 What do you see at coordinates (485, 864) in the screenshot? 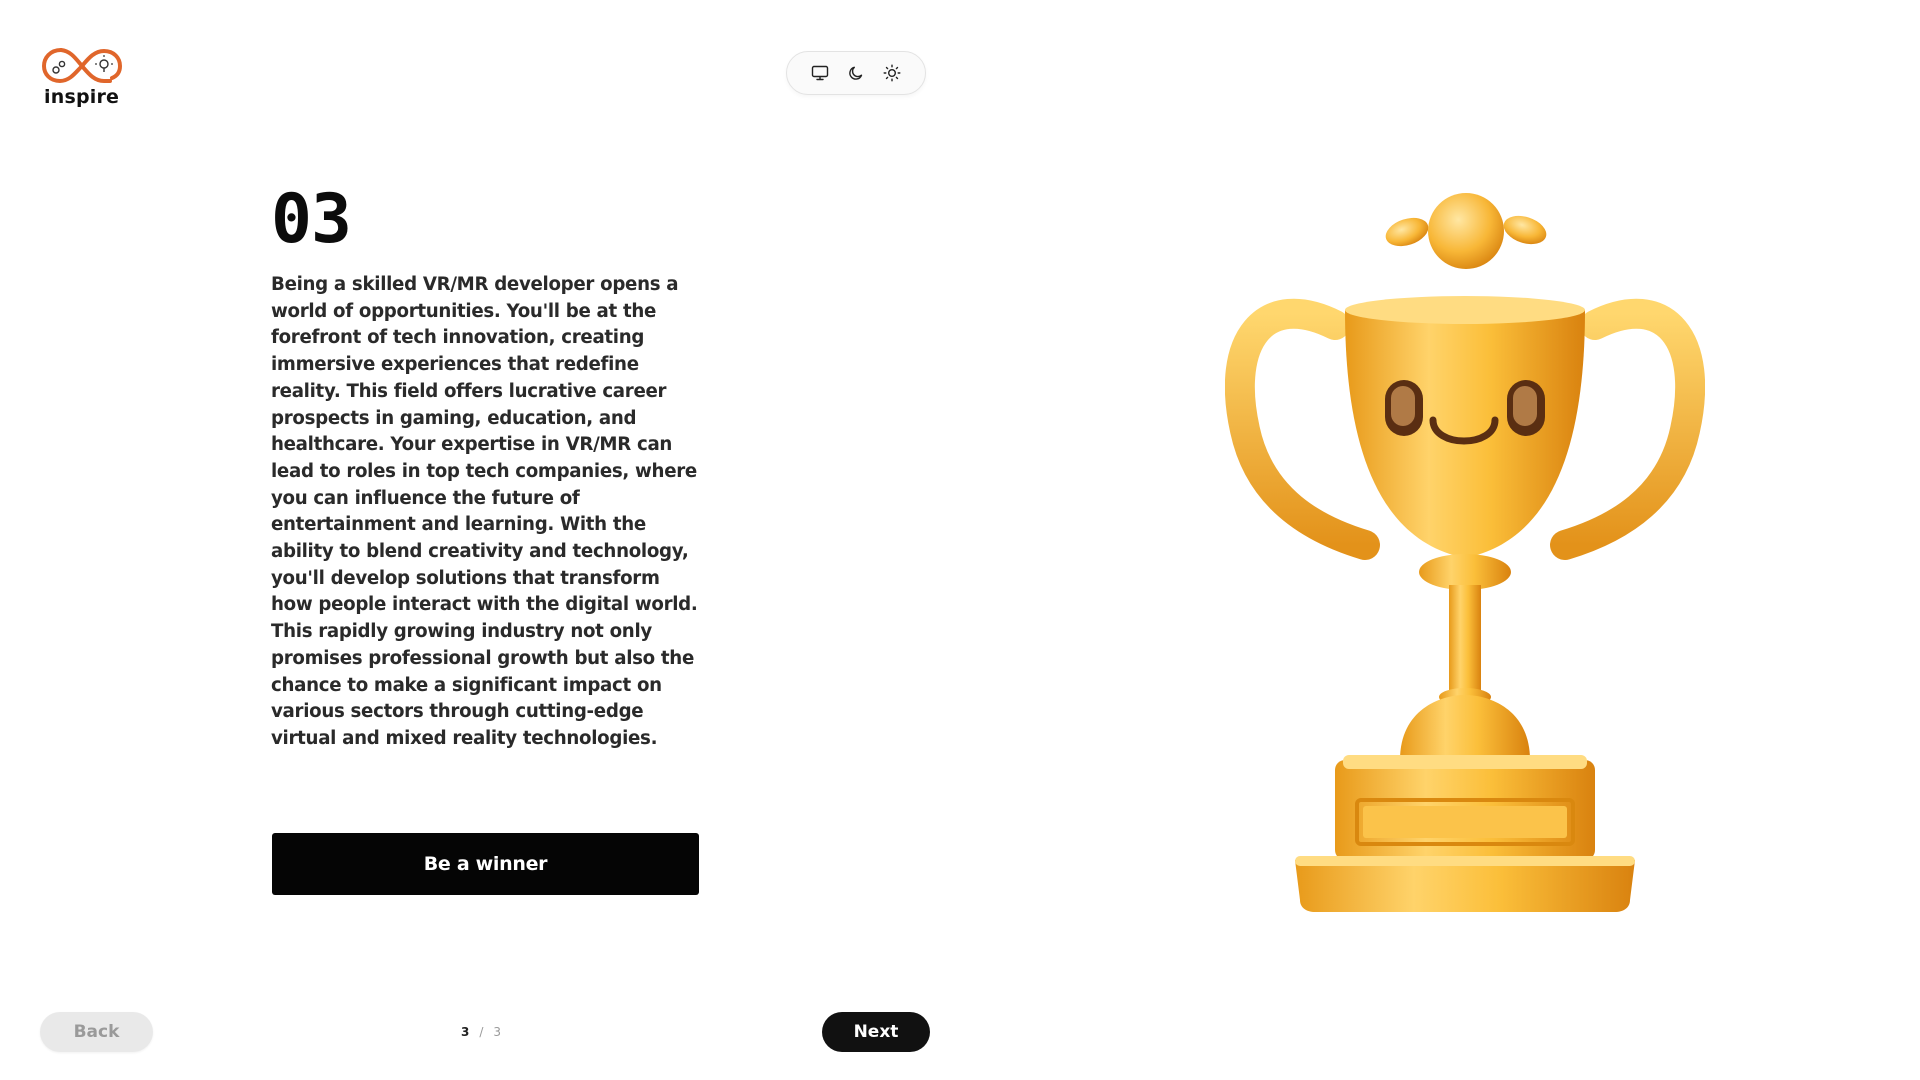
I see `be-a-winner-button: Be a winner` at bounding box center [485, 864].